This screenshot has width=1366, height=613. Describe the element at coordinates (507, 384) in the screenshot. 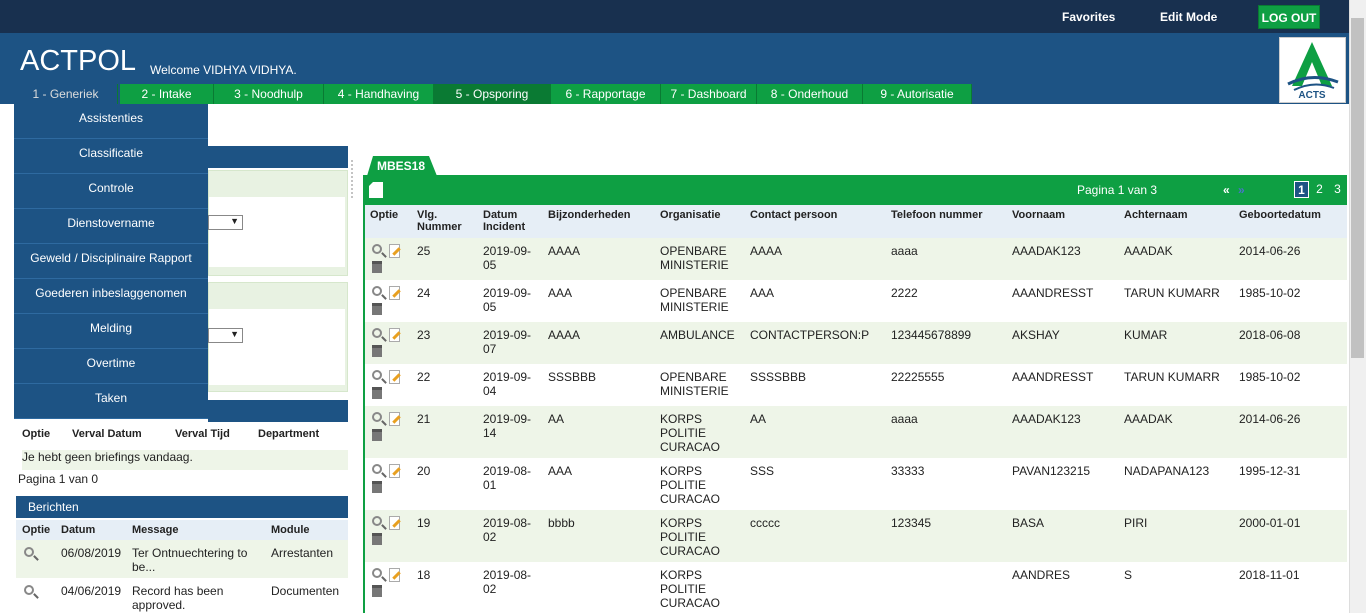

I see `cell-datum: 2019-09-04` at that location.